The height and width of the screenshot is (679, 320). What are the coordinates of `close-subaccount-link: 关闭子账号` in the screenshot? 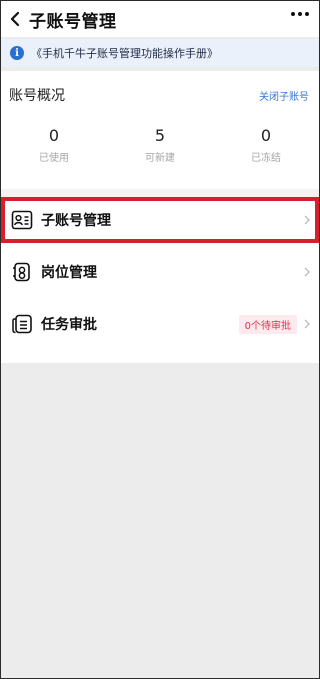 It's located at (284, 95).